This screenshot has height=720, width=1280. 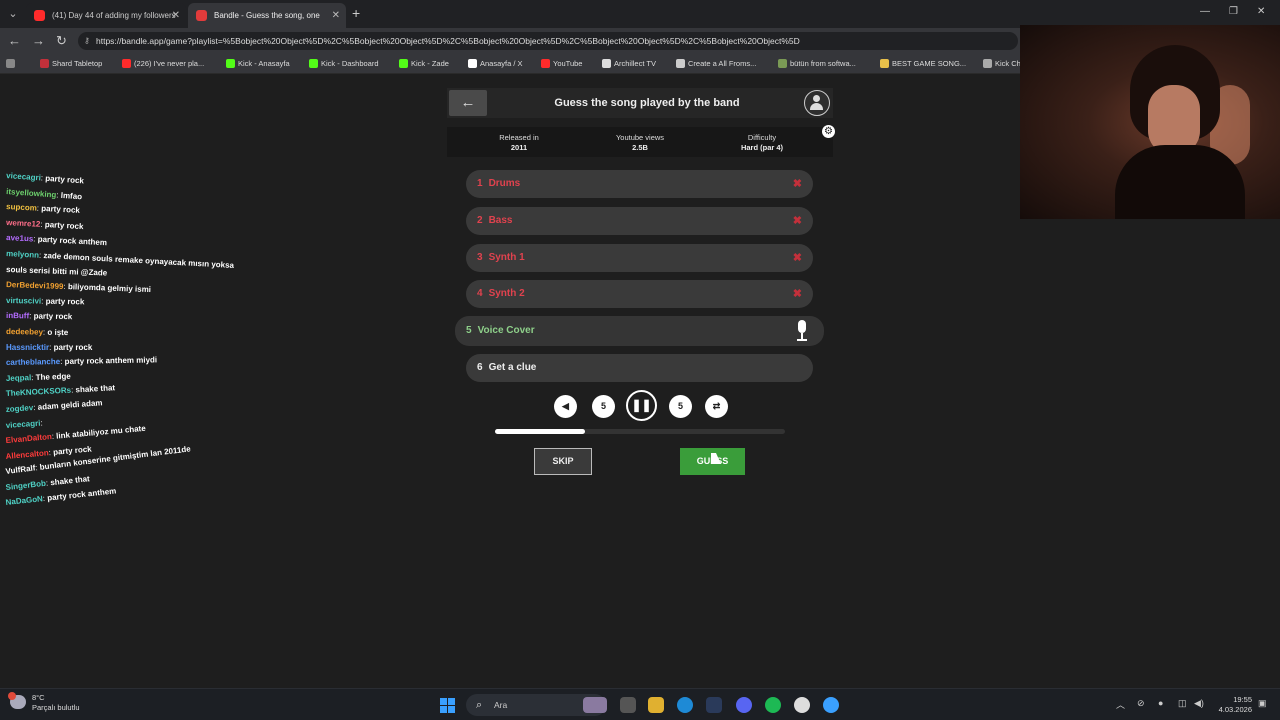 What do you see at coordinates (23, 223) in the screenshot?
I see `chat-username: wemre12` at bounding box center [23, 223].